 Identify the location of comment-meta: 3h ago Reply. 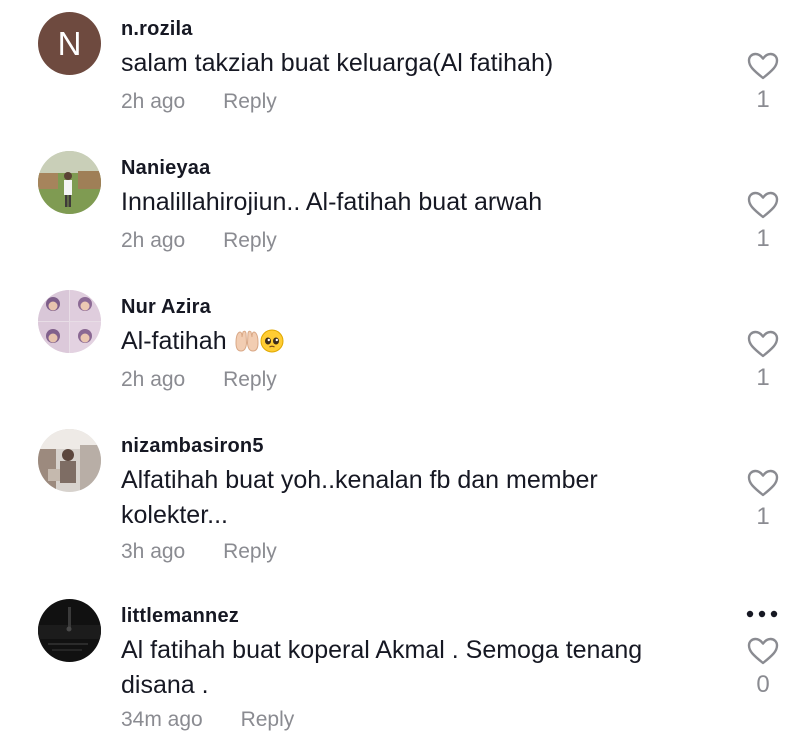
(199, 552).